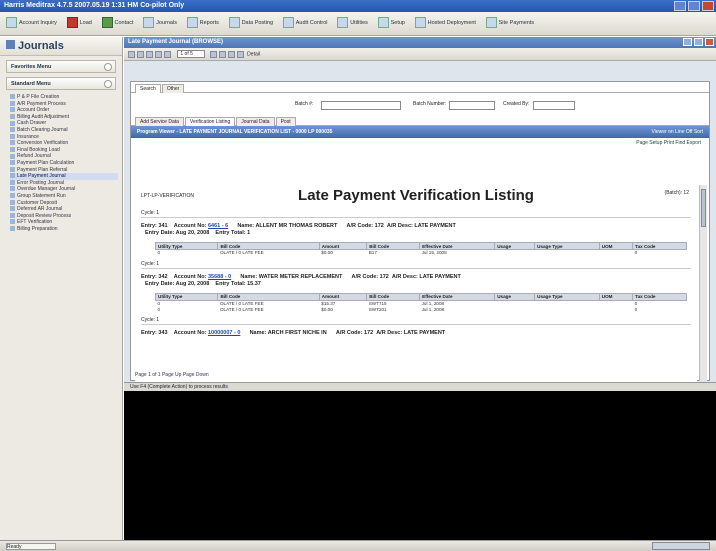  Describe the element at coordinates (240, 54) in the screenshot. I see `zoom-icon` at that location.